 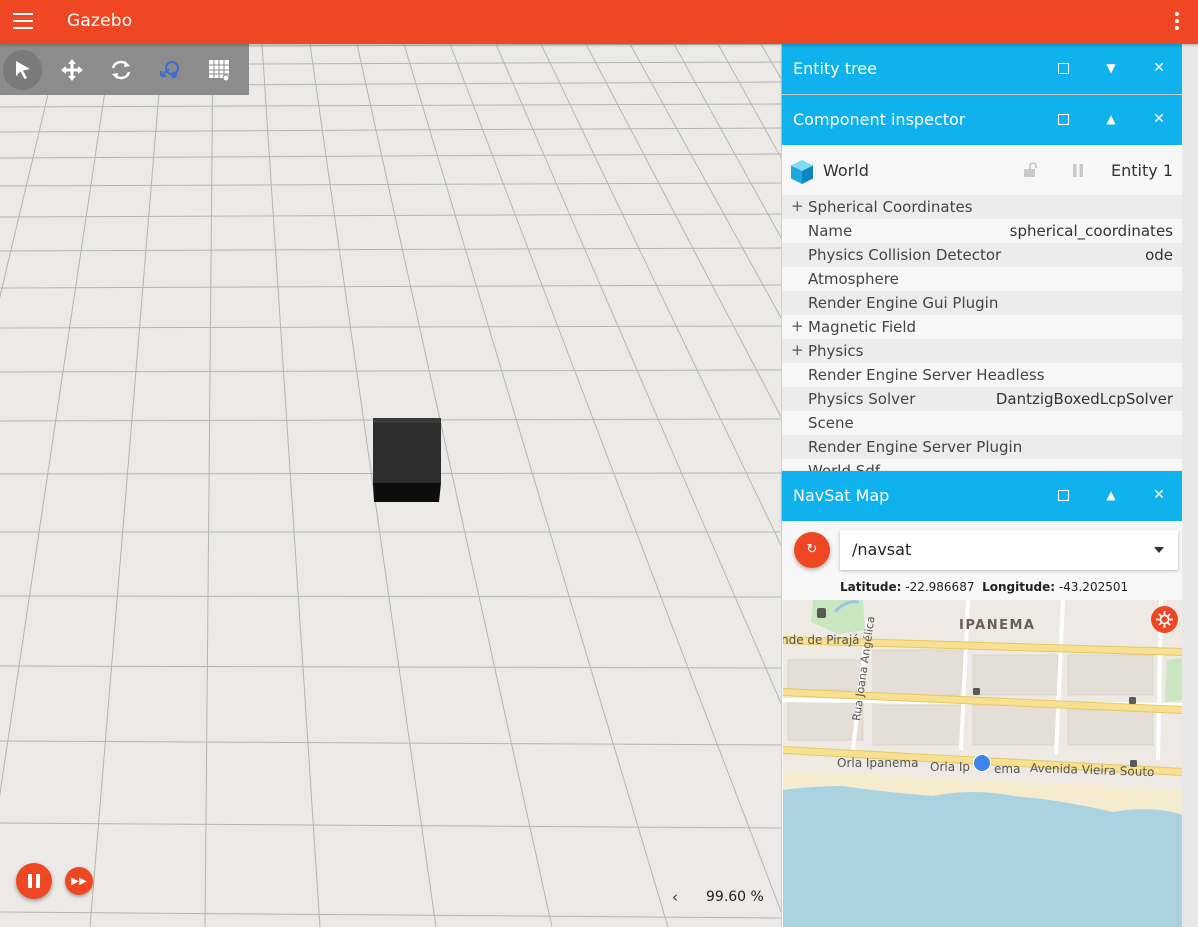 What do you see at coordinates (950, 767) in the screenshot?
I see `map-label-orla-2: Orla Ip` at bounding box center [950, 767].